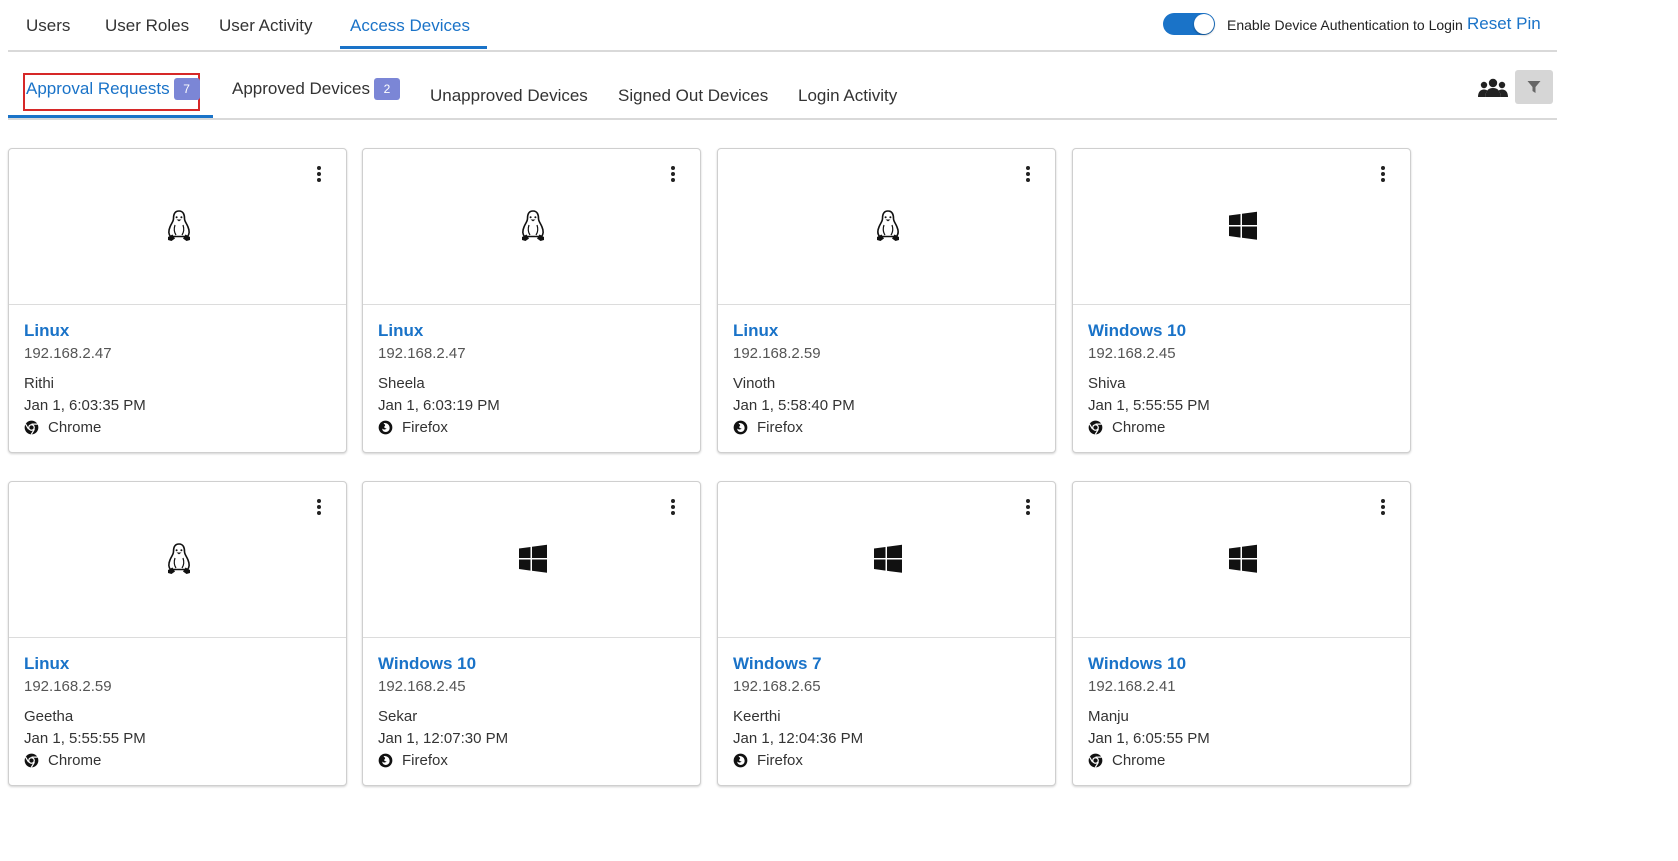  What do you see at coordinates (1149, 738) in the screenshot?
I see `device-request-time: Jan 1, 6:05:55 PM` at bounding box center [1149, 738].